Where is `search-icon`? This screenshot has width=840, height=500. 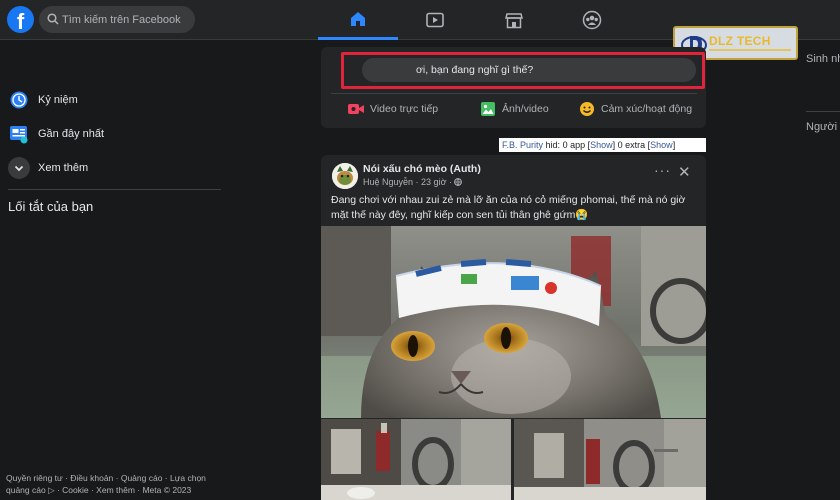
search-icon is located at coordinates (53, 19).